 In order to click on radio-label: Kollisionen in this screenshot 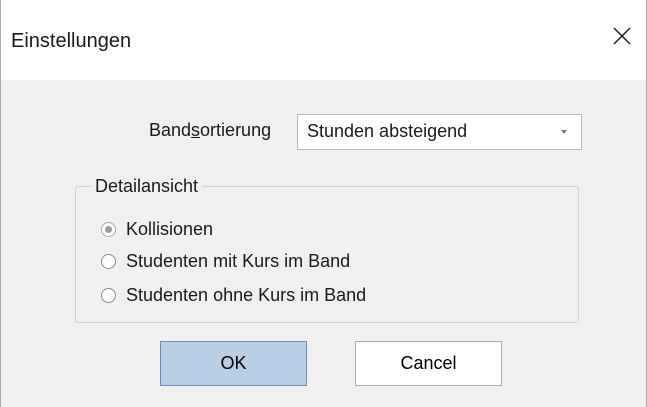, I will do `click(170, 229)`.